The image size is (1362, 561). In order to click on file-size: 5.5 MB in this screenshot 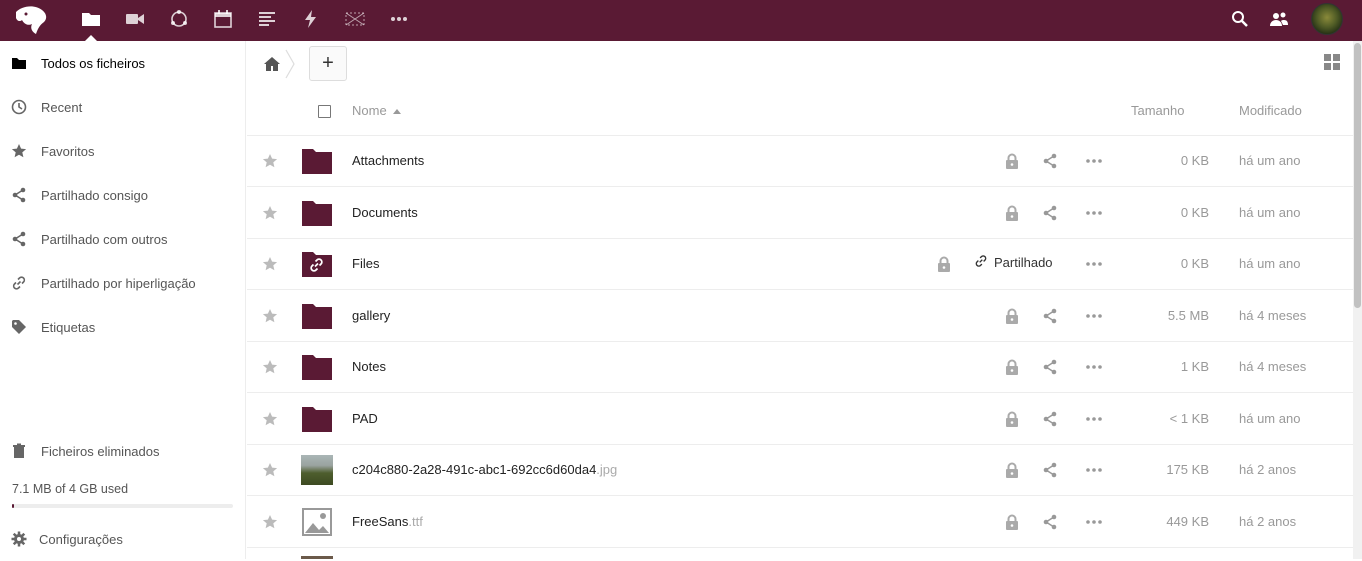, I will do `click(1188, 315)`.